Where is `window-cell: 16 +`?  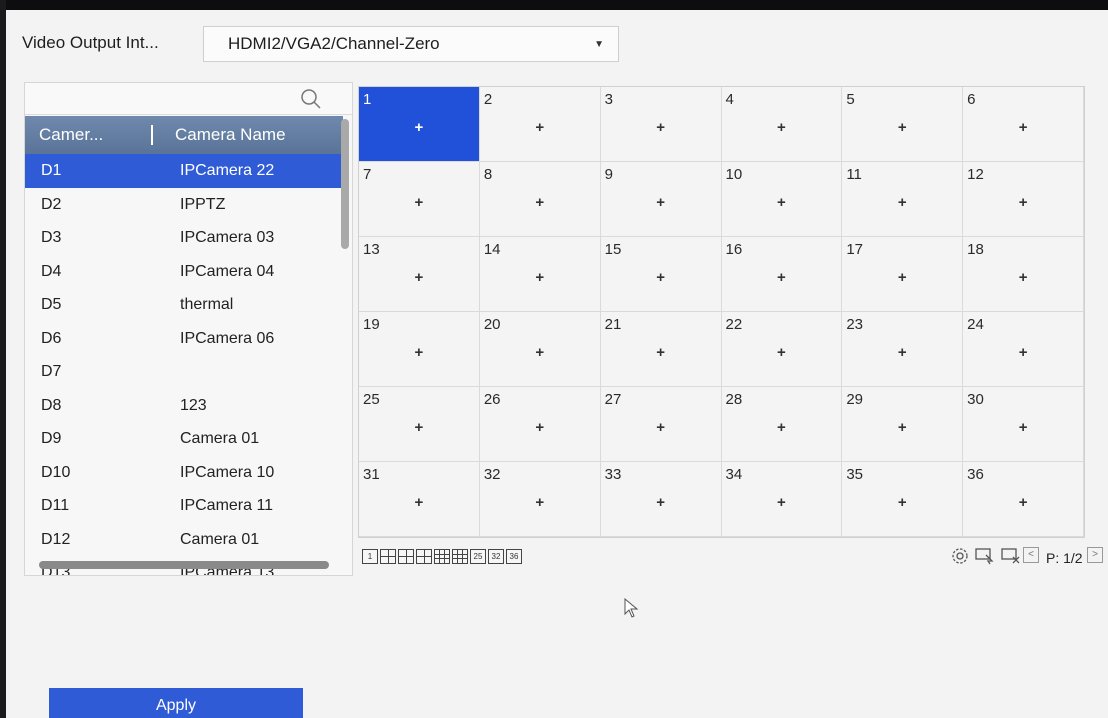 window-cell: 16 + is located at coordinates (782, 274).